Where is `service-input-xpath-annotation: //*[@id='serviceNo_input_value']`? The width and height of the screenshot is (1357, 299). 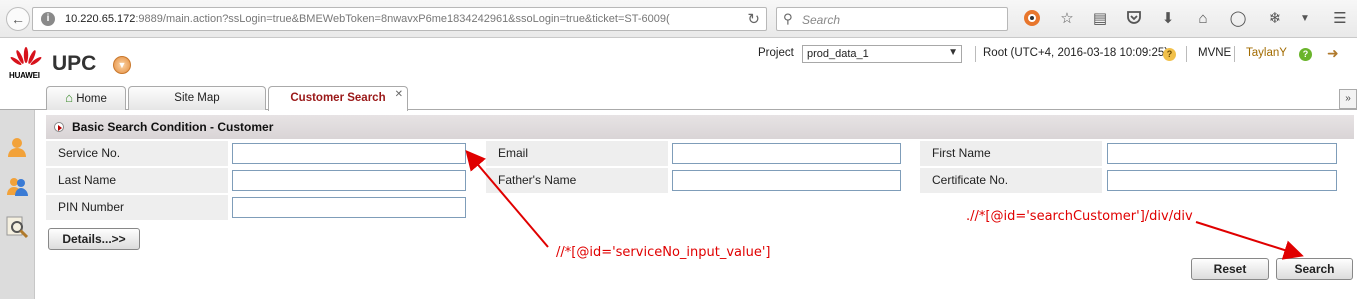 service-input-xpath-annotation: //*[@id='serviceNo_input_value'] is located at coordinates (663, 252).